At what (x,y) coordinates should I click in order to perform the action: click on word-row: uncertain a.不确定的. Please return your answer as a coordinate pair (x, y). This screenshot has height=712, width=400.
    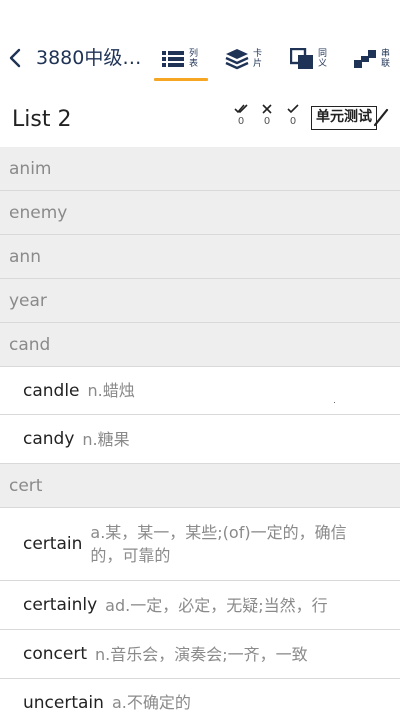
    Looking at the image, I should click on (200, 695).